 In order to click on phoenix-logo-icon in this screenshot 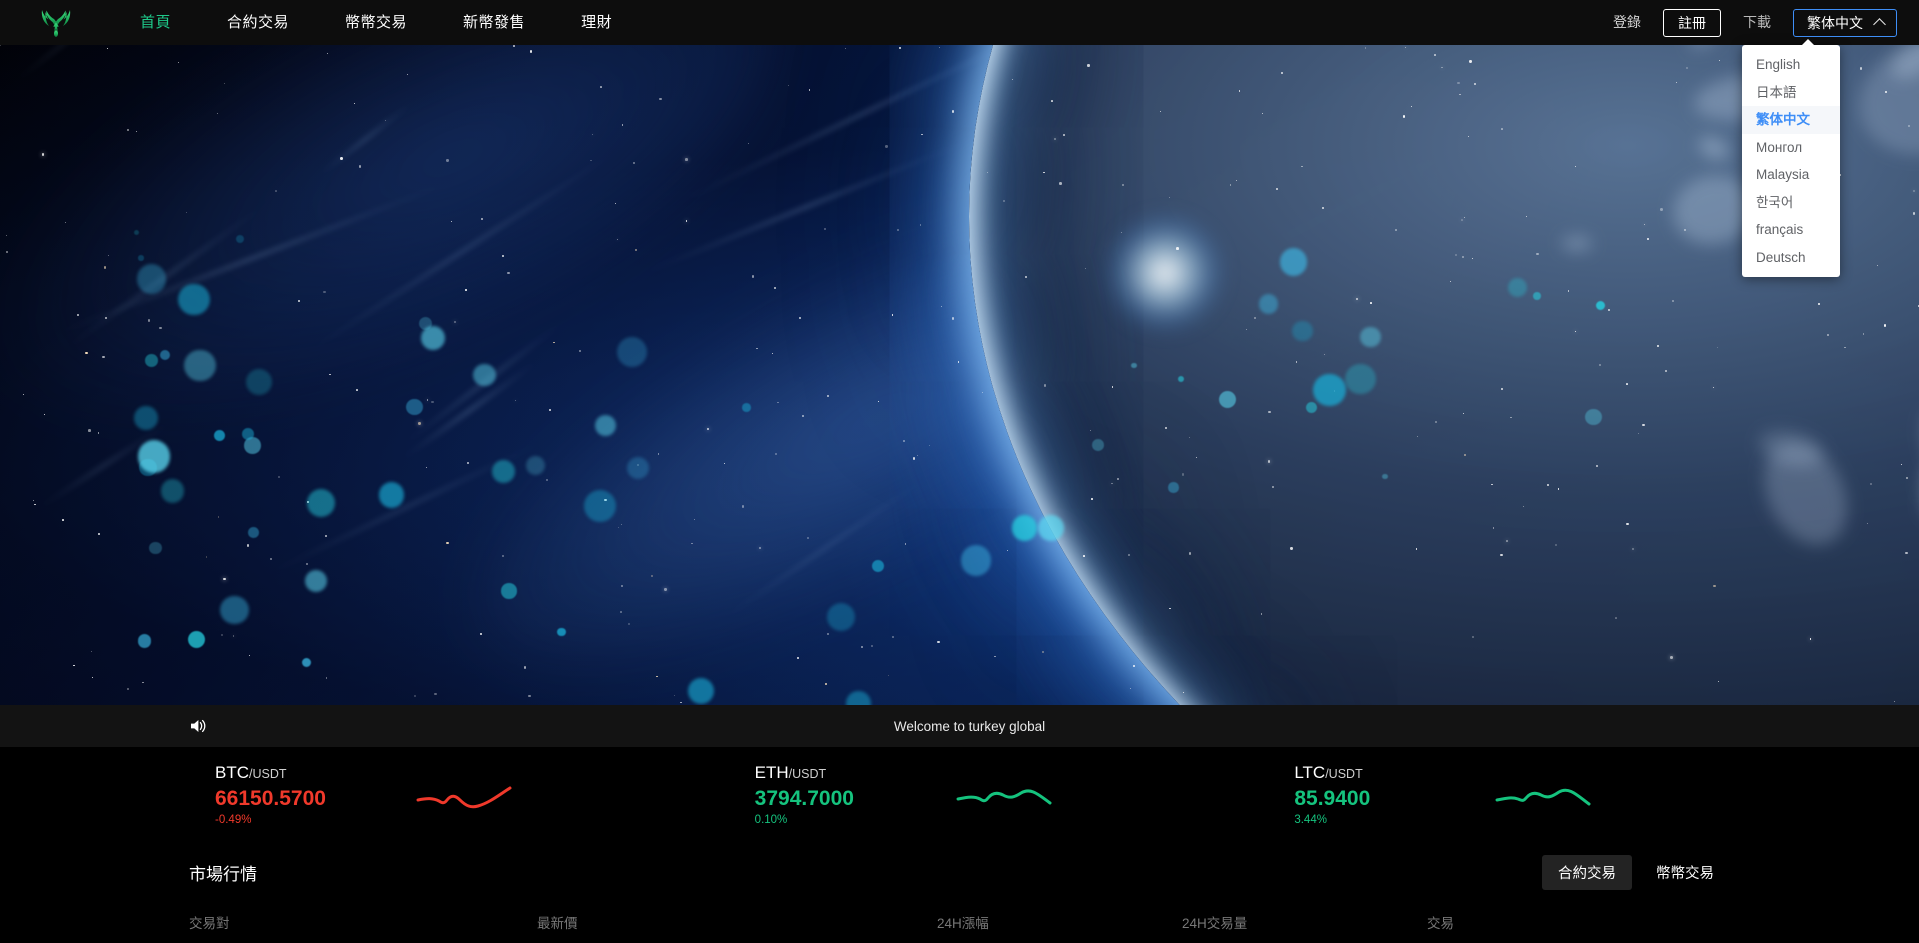, I will do `click(56, 23)`.